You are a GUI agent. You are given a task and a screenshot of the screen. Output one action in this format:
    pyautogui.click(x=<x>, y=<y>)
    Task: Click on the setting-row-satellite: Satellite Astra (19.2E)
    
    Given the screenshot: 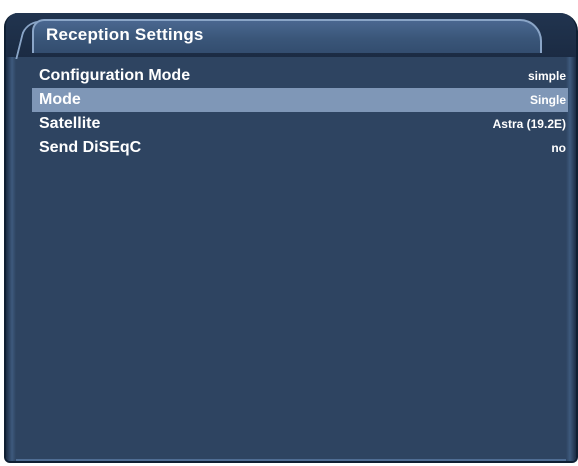 What is the action you would take?
    pyautogui.click(x=300, y=124)
    